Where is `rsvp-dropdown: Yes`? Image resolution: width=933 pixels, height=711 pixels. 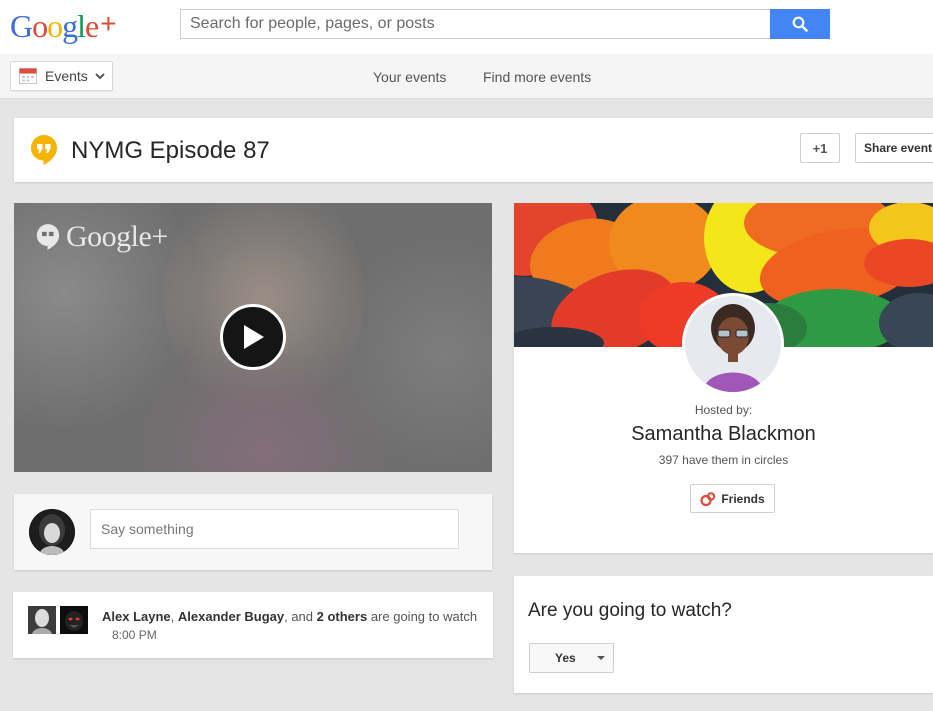 rsvp-dropdown: Yes is located at coordinates (571, 658).